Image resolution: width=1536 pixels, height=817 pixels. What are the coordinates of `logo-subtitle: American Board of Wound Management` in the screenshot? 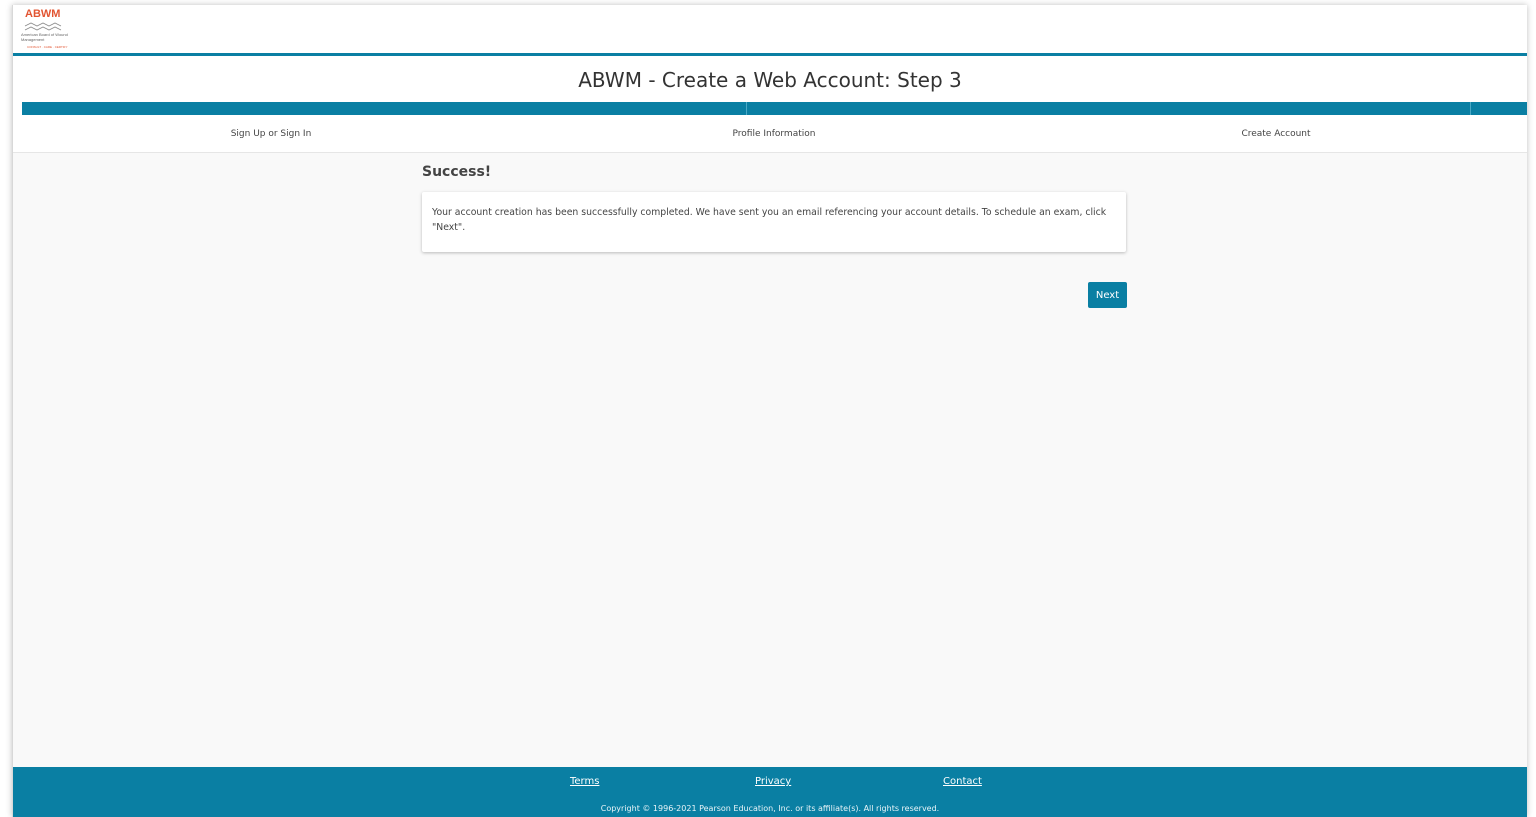 It's located at (44, 37).